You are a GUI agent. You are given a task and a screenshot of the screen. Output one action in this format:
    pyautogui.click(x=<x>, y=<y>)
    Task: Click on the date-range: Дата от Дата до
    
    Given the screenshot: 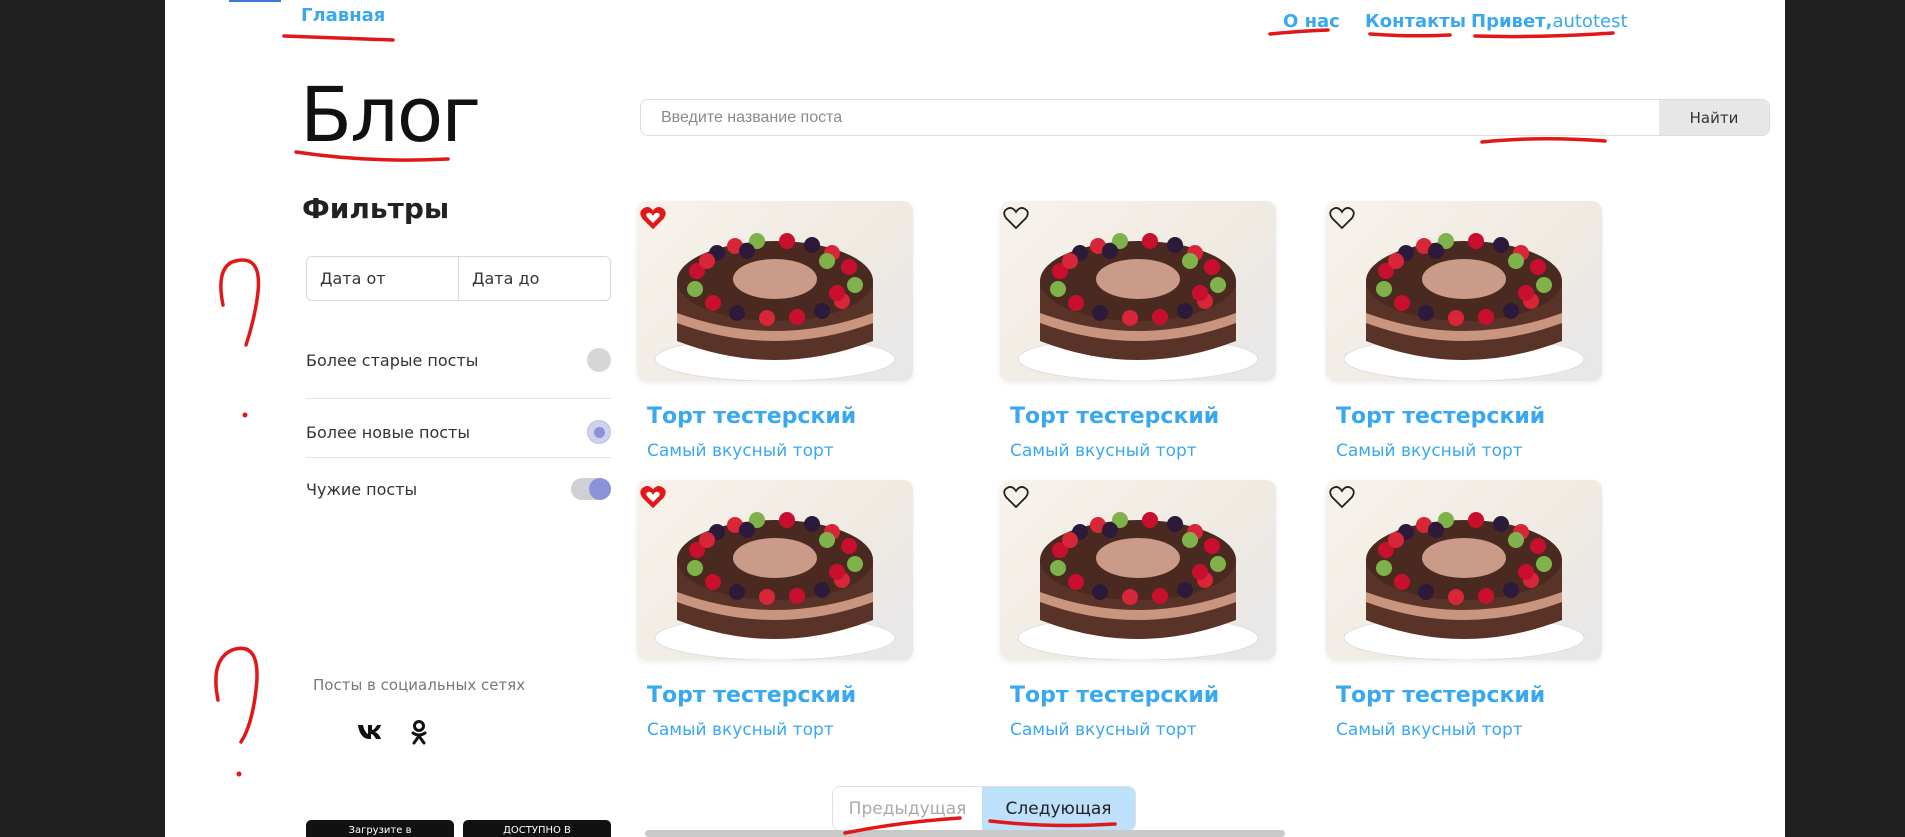 What is the action you would take?
    pyautogui.click(x=458, y=278)
    